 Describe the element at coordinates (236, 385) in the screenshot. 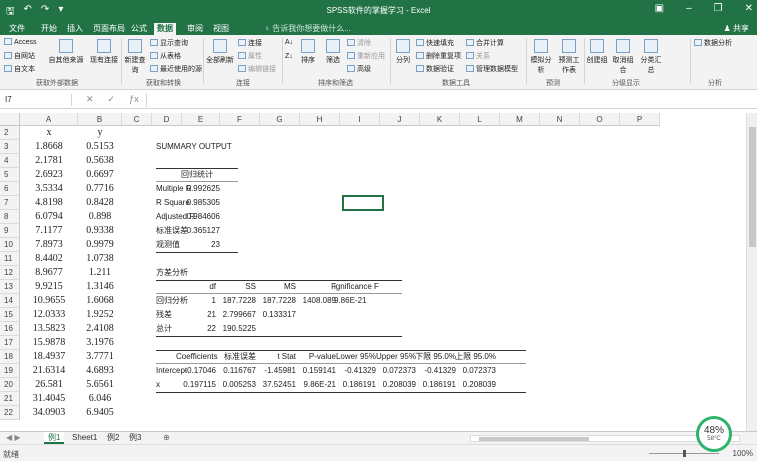

I see `coef-value-cell: 0.005253` at that location.